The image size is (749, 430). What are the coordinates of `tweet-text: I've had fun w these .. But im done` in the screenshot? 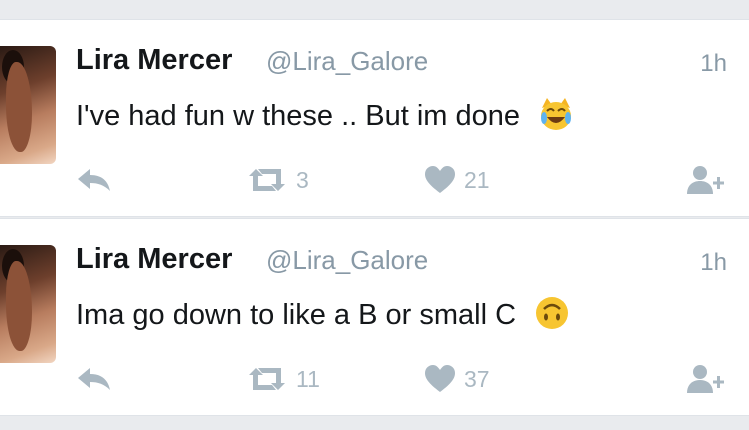 It's located at (325, 115).